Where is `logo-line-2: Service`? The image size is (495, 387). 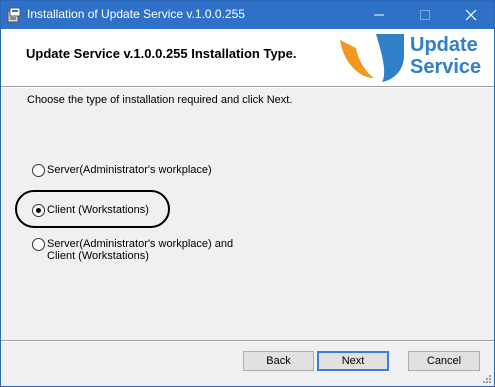
logo-line-2: Service is located at coordinates (446, 67).